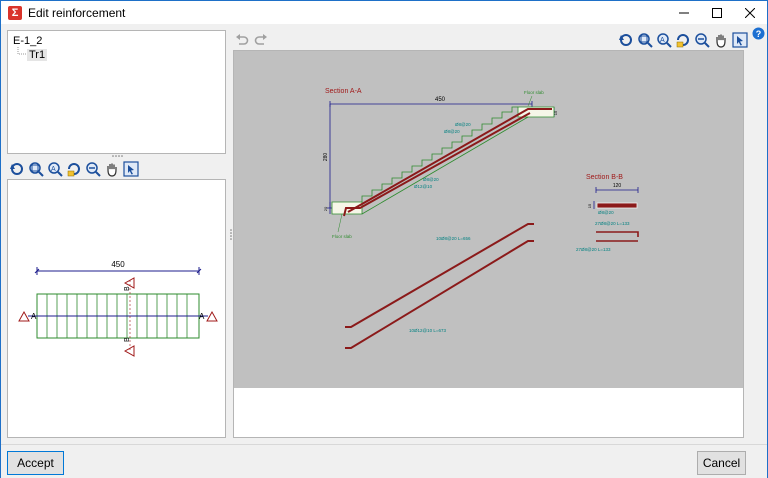 The image size is (768, 478). I want to click on section-b-bottom-label: B, so click(127, 339).